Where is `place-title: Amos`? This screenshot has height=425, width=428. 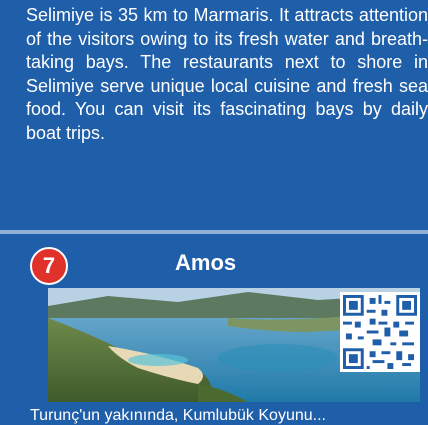
place-title: Amos is located at coordinates (206, 262).